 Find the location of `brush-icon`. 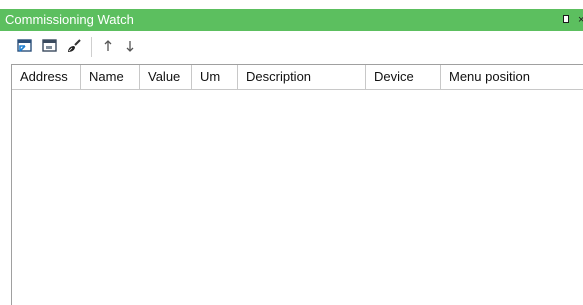

brush-icon is located at coordinates (74, 46).